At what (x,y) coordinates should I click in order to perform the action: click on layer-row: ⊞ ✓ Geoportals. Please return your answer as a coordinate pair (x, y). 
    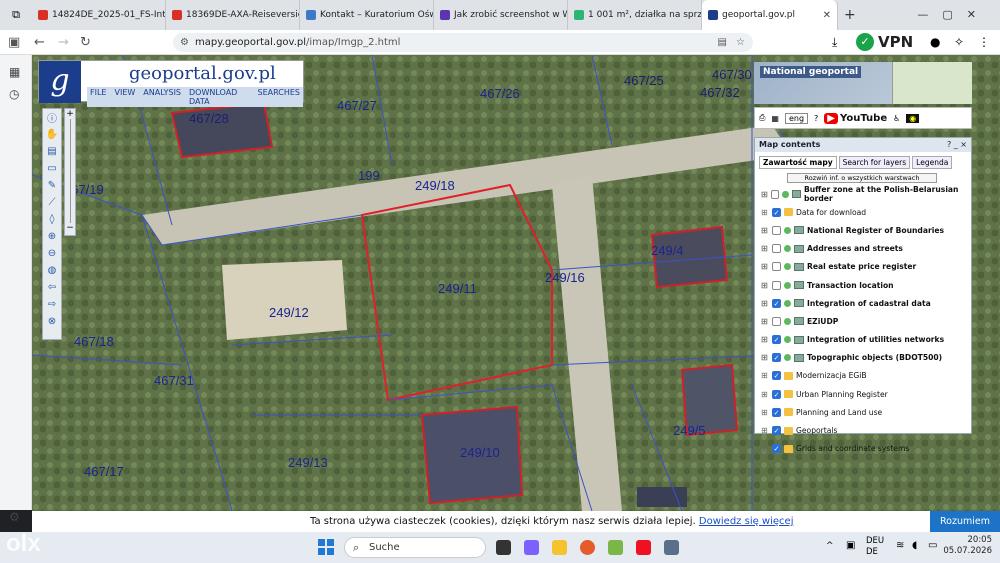
    Looking at the image, I should click on (863, 430).